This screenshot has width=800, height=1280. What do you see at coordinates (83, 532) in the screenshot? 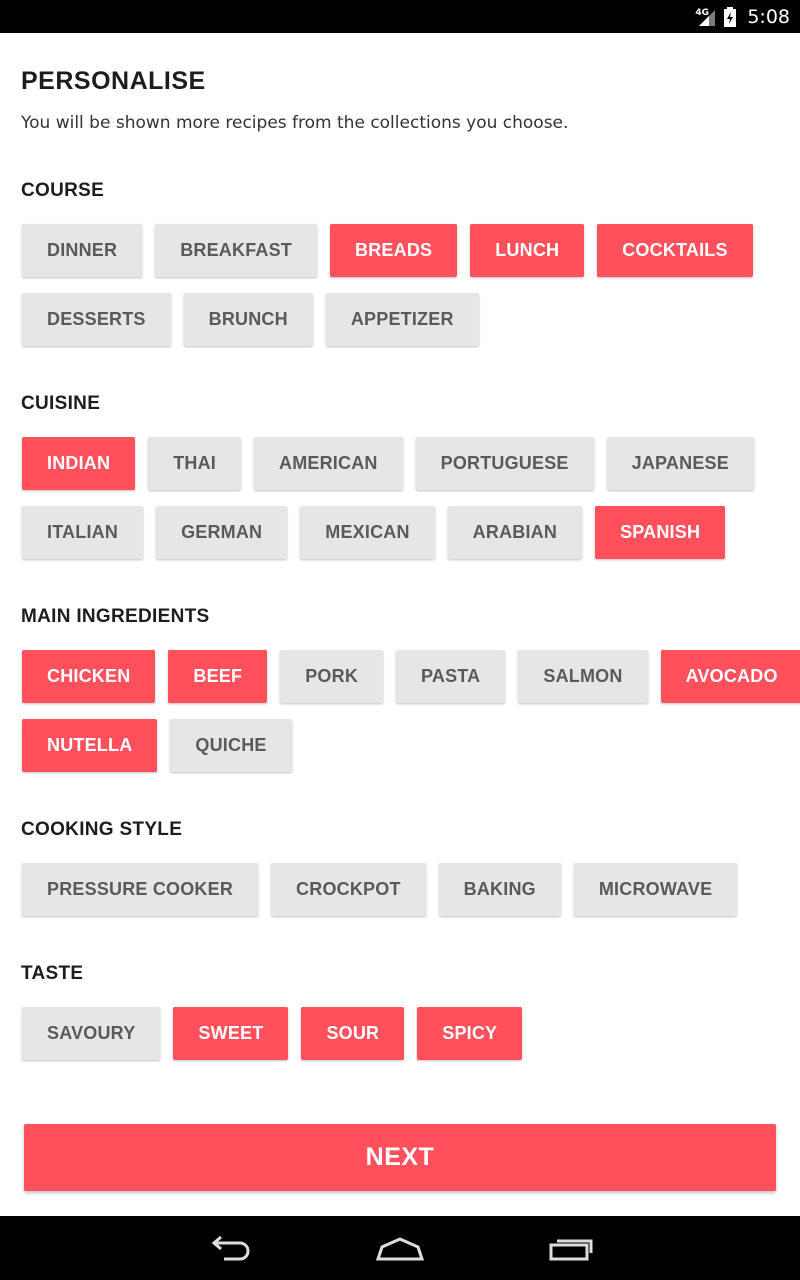
I see `chip-italian: ITALIAN` at bounding box center [83, 532].